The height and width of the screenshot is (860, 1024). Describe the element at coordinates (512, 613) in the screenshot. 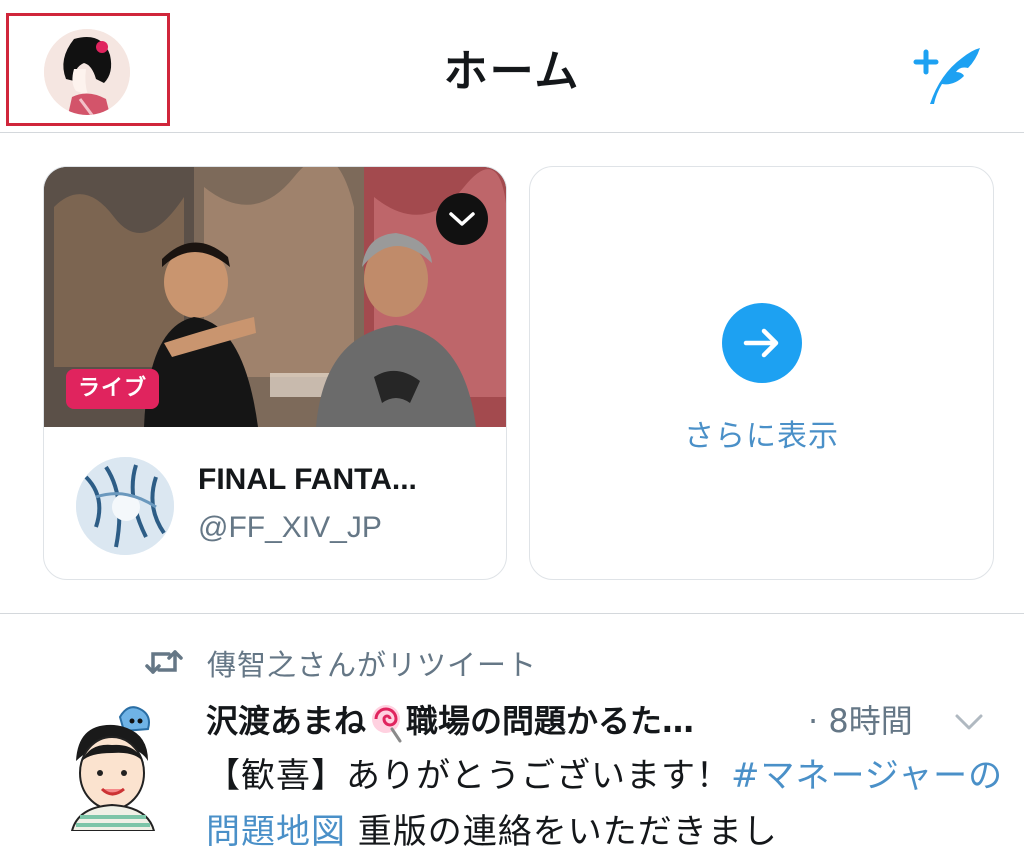

I see `section-divider` at that location.